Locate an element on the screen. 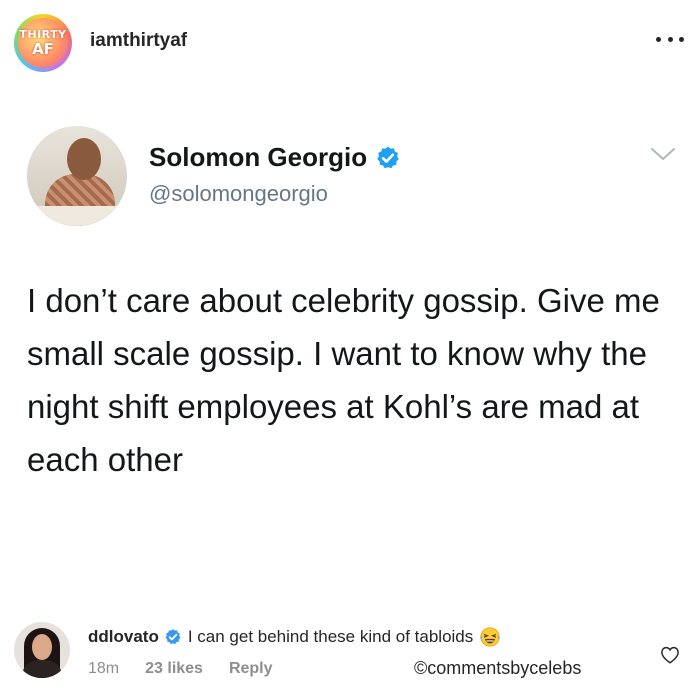 The height and width of the screenshot is (700, 700). chevron-down-icon is located at coordinates (663, 154).